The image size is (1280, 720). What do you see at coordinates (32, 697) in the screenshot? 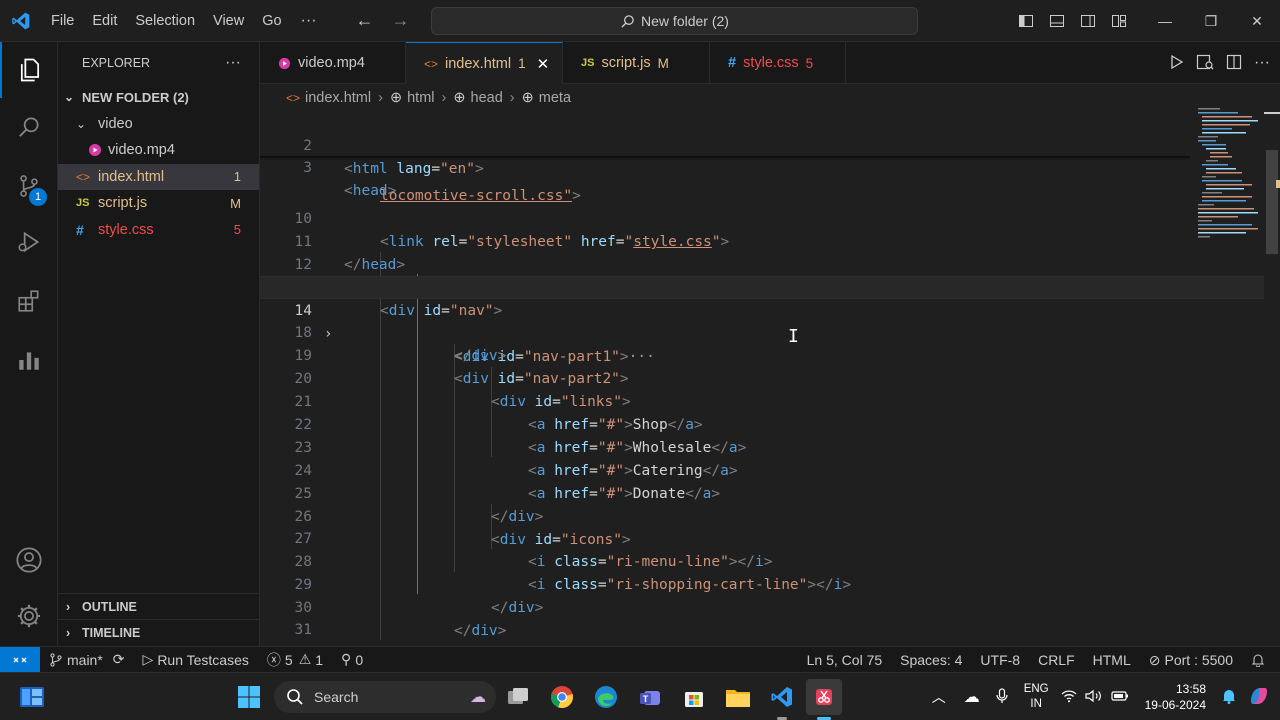
I see `widgets-icon` at bounding box center [32, 697].